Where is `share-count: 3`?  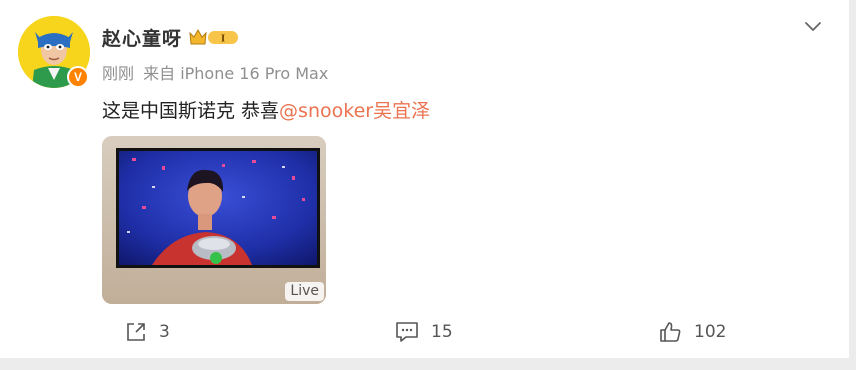
share-count: 3 is located at coordinates (164, 332).